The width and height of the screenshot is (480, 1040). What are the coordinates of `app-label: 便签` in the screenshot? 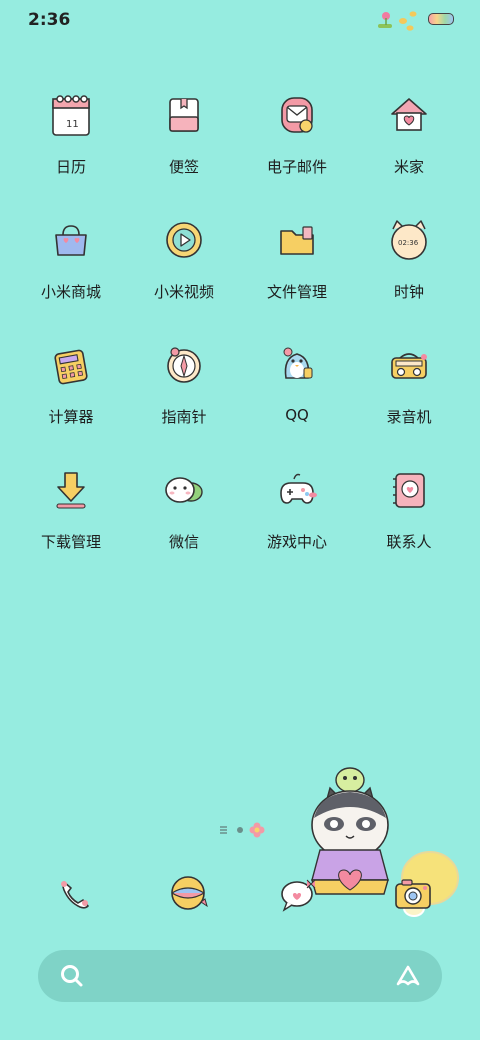 It's located at (183, 167).